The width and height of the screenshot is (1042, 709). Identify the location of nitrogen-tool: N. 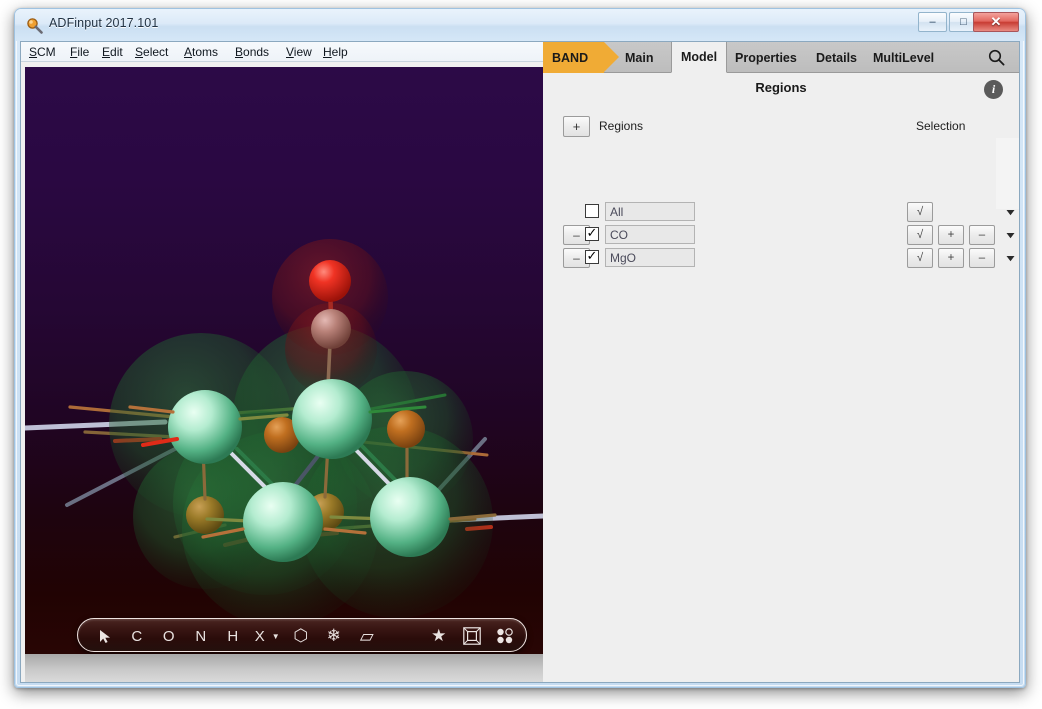
(201, 636).